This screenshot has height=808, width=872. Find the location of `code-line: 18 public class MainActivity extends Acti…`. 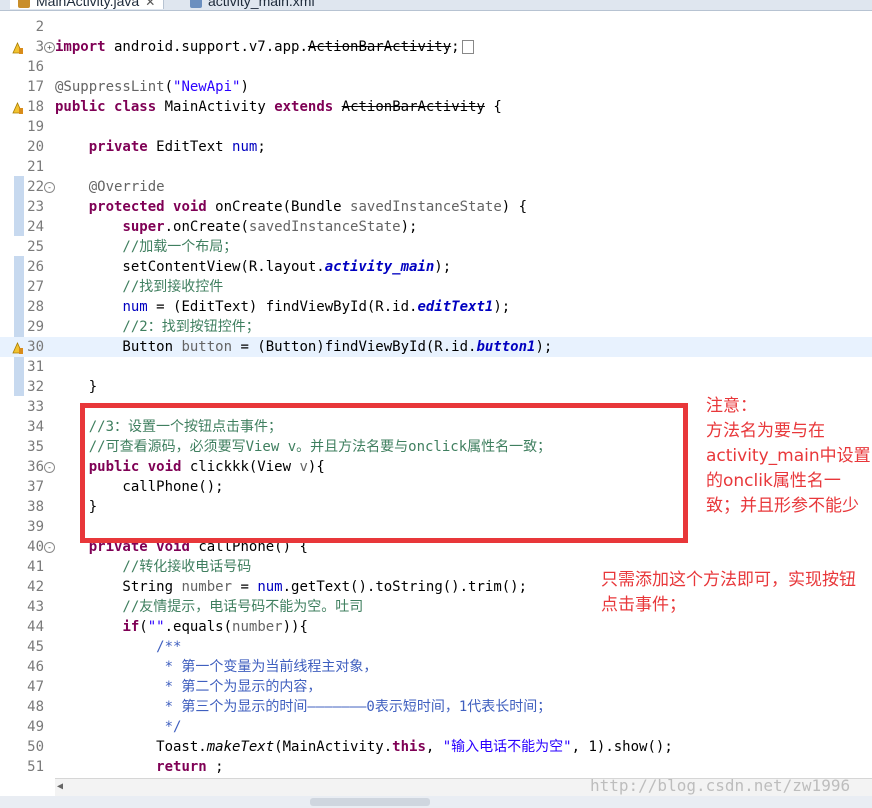

code-line: 18 public class MainActivity extends Acti… is located at coordinates (436, 107).